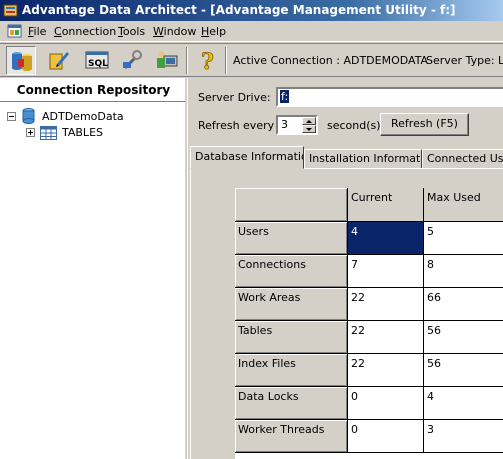 This screenshot has height=459, width=503. What do you see at coordinates (309, 129) in the screenshot?
I see `spin-down-icon` at bounding box center [309, 129].